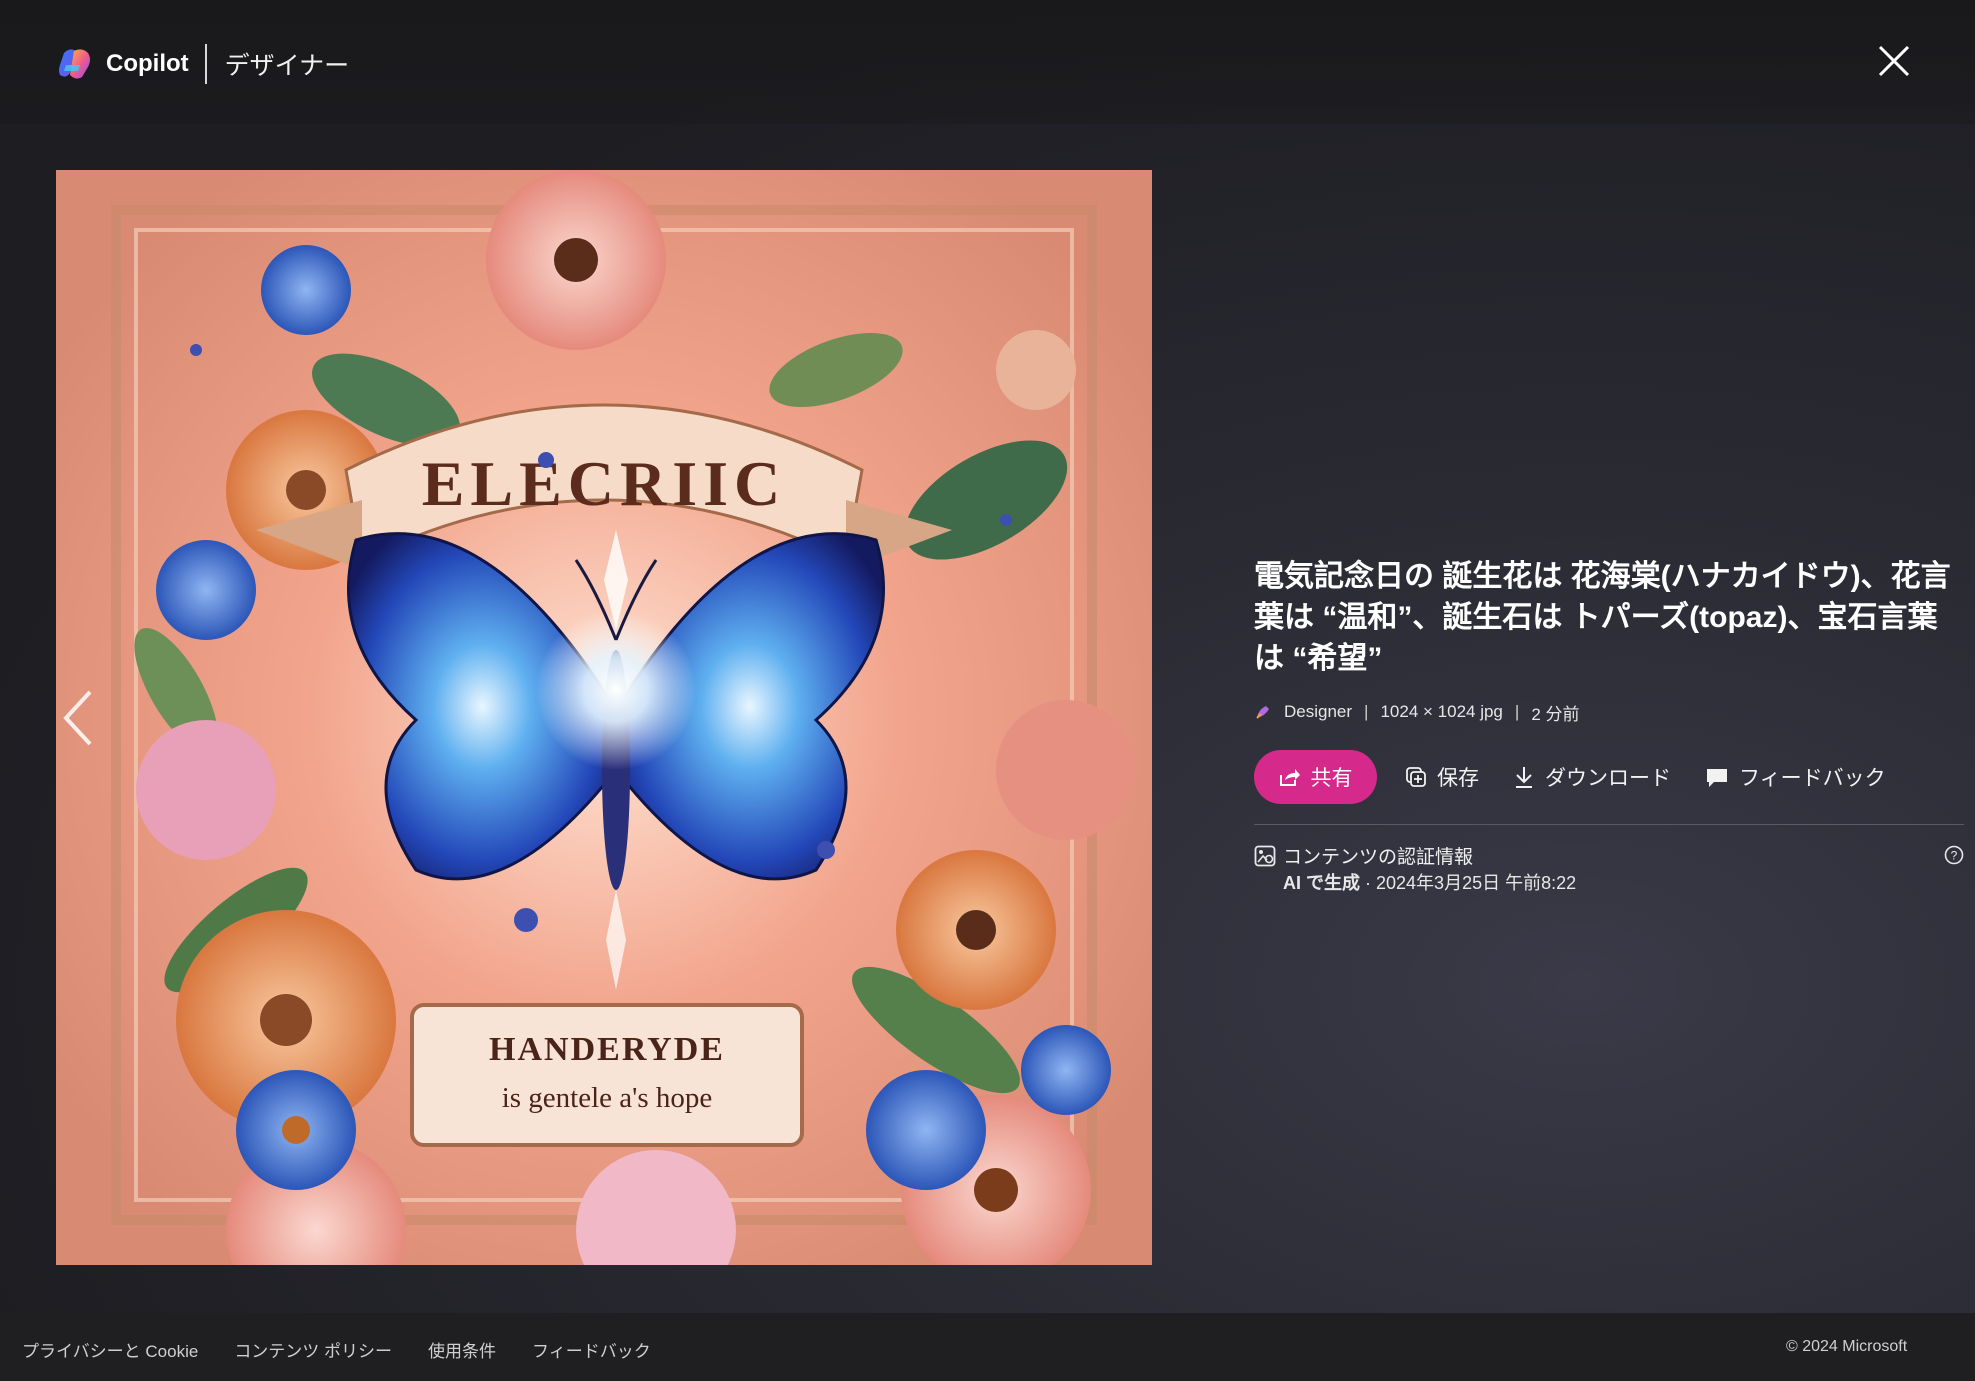 This screenshot has height=1381, width=1975. I want to click on action-bar: 共有 保存 ダウンロード フィードバック, so click(1609, 777).